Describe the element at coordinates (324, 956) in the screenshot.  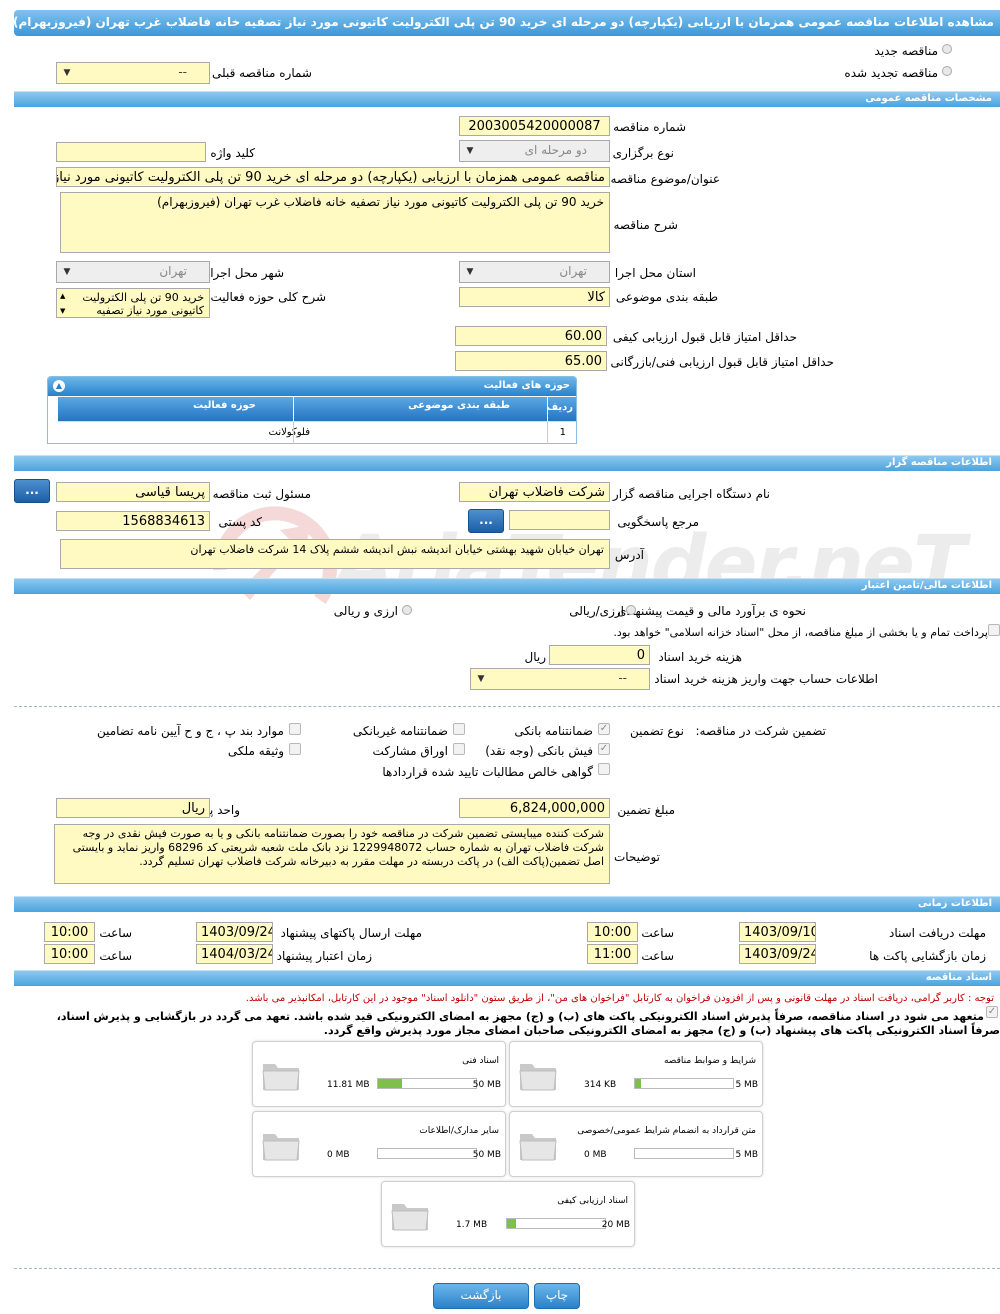
I see `validity-label: زمان اعتبار پیشنهاد` at that location.